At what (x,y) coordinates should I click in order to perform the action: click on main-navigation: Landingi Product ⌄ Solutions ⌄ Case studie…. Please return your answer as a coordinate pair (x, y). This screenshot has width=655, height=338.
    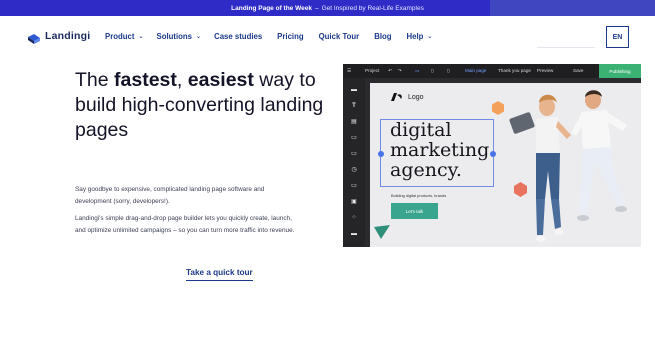
    Looking at the image, I should click on (327, 36).